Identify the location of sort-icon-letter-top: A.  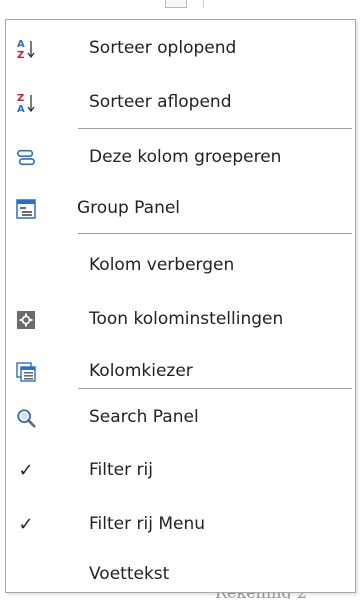
(21, 44).